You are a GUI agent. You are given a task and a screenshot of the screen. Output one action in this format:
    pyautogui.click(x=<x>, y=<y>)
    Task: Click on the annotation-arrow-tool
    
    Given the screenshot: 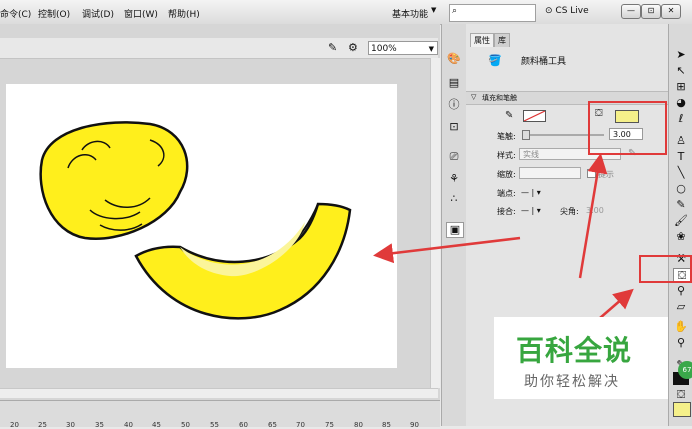 What is the action you would take?
    pyautogui.click(x=616, y=303)
    